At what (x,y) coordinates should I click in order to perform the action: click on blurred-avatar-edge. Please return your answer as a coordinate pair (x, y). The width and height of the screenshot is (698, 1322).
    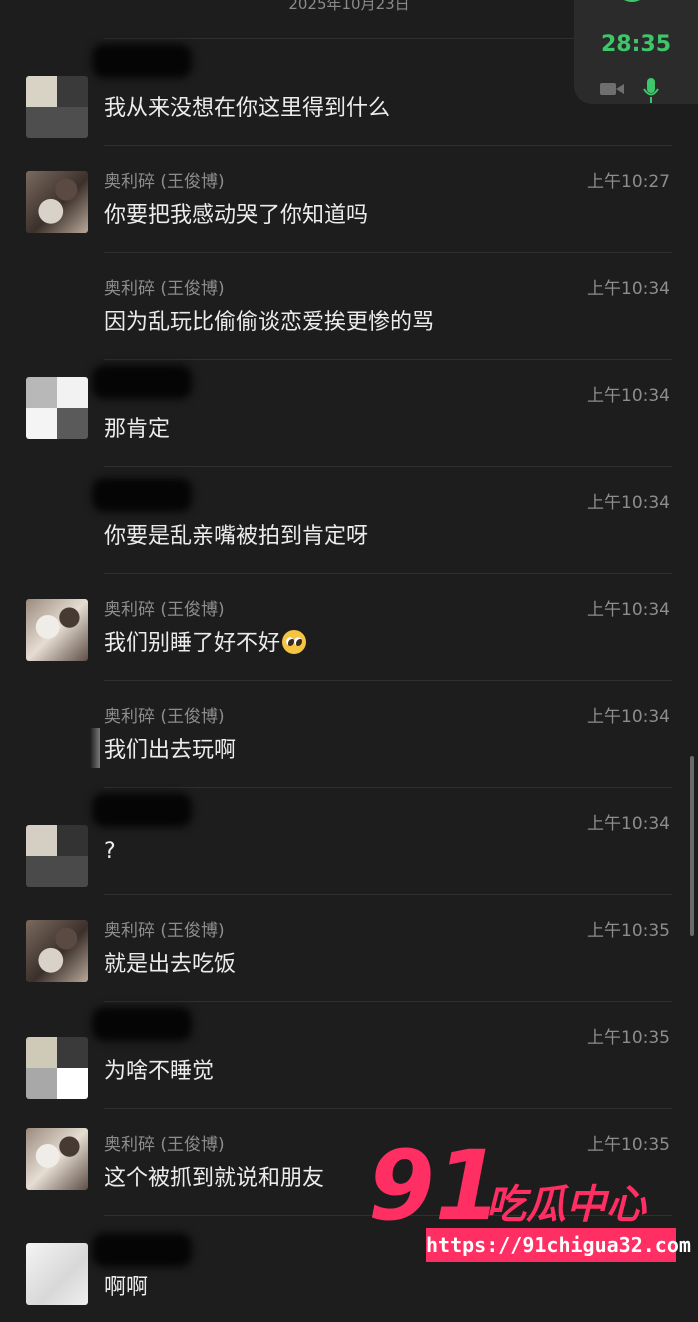
    Looking at the image, I should click on (95, 748).